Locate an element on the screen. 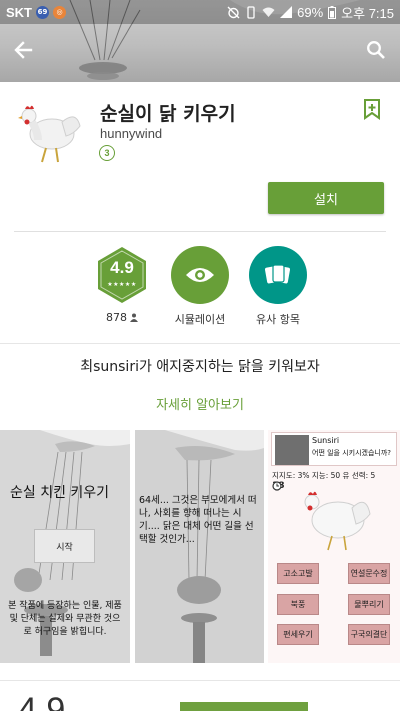 The image size is (400, 711). screenshot-3-dialog: Sunsiri 어떤 일을 시키시겠습니까? is located at coordinates (334, 449).